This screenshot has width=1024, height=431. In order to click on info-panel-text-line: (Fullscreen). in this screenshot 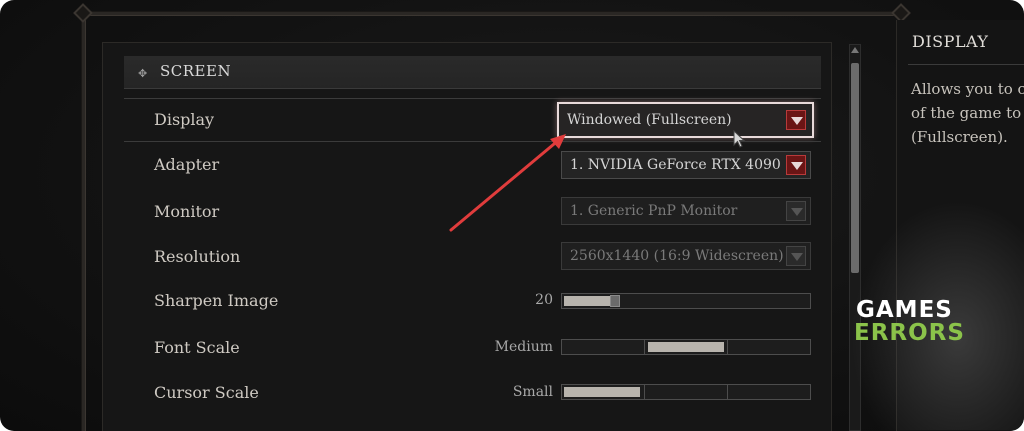, I will do `click(959, 137)`.